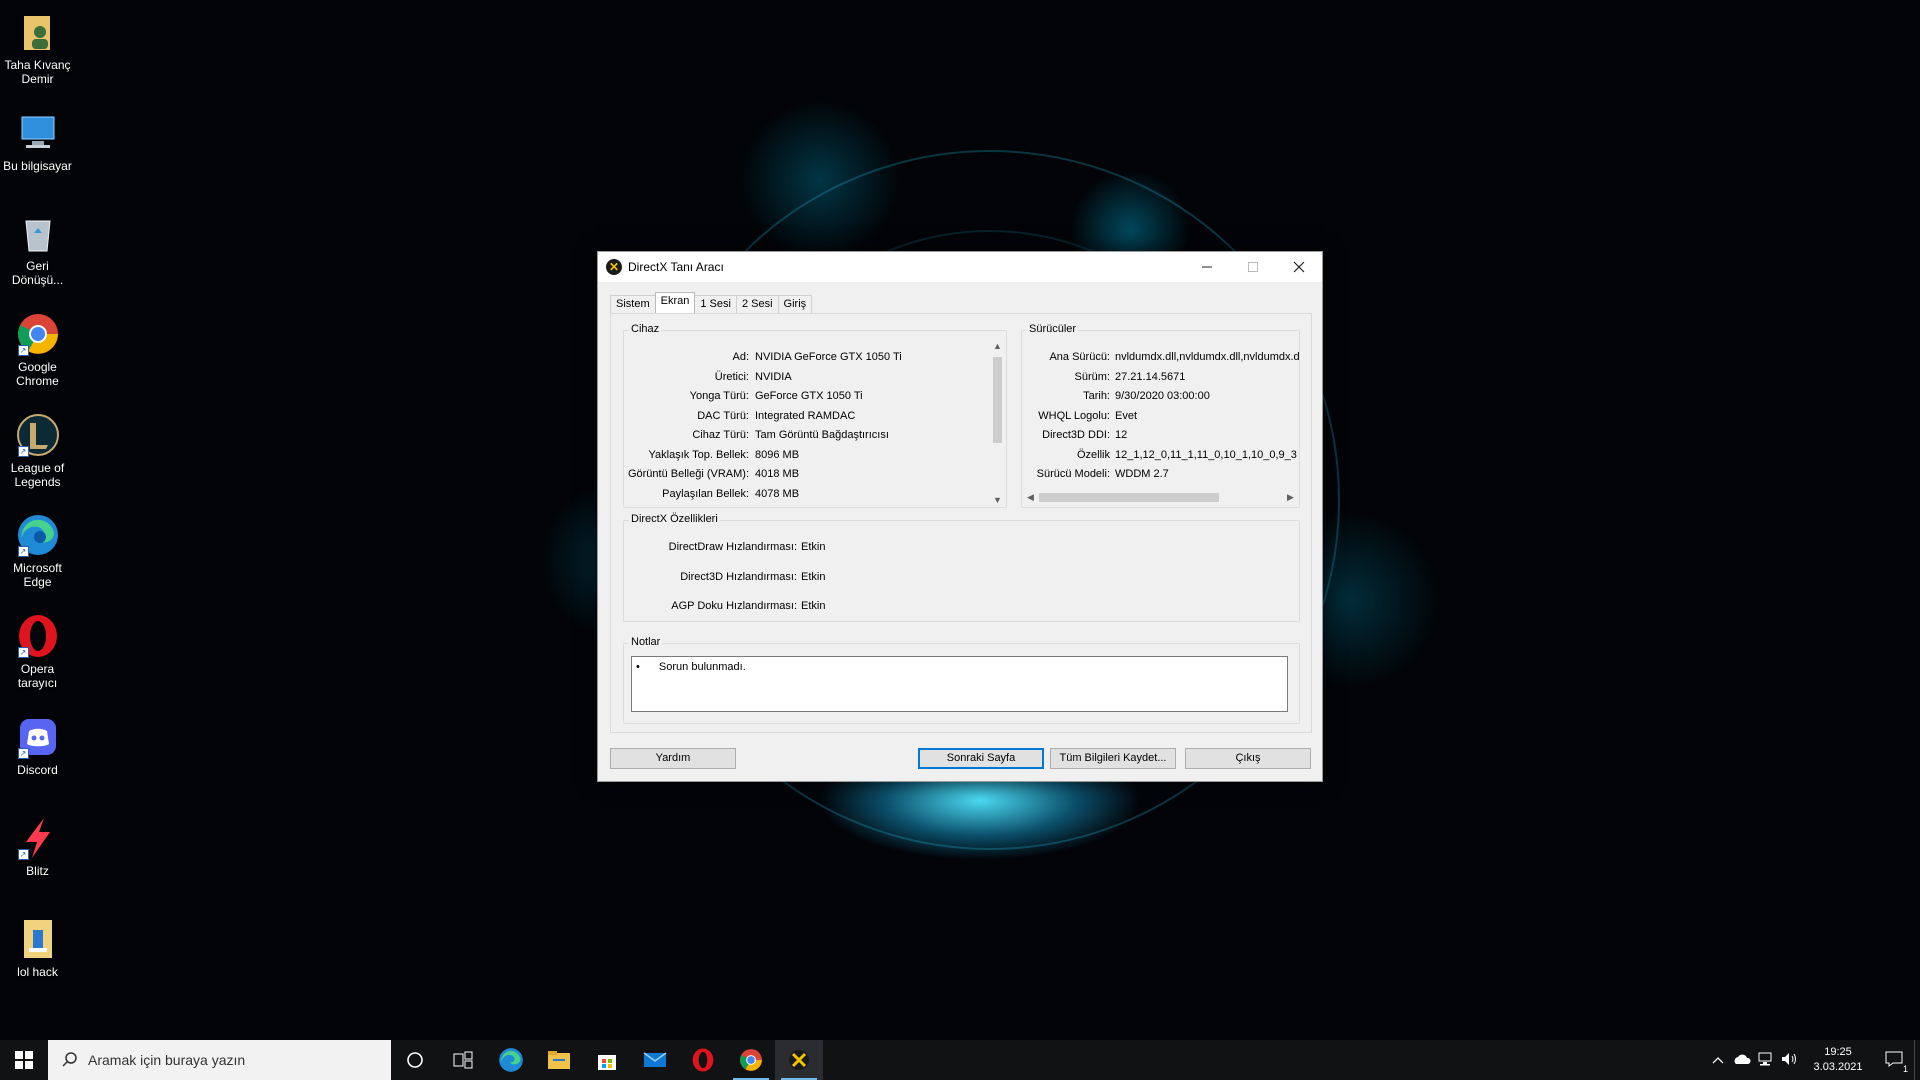 This screenshot has height=1080, width=1920. Describe the element at coordinates (1074, 415) in the screenshot. I see `property-key: WHQL Logolu:` at that location.